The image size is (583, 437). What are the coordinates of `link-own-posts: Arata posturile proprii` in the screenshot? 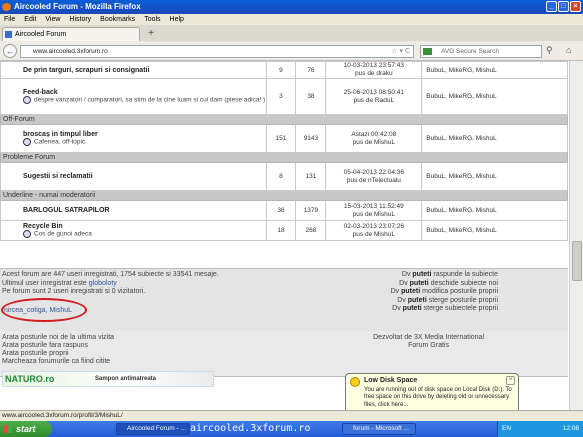 It's located at (58, 354).